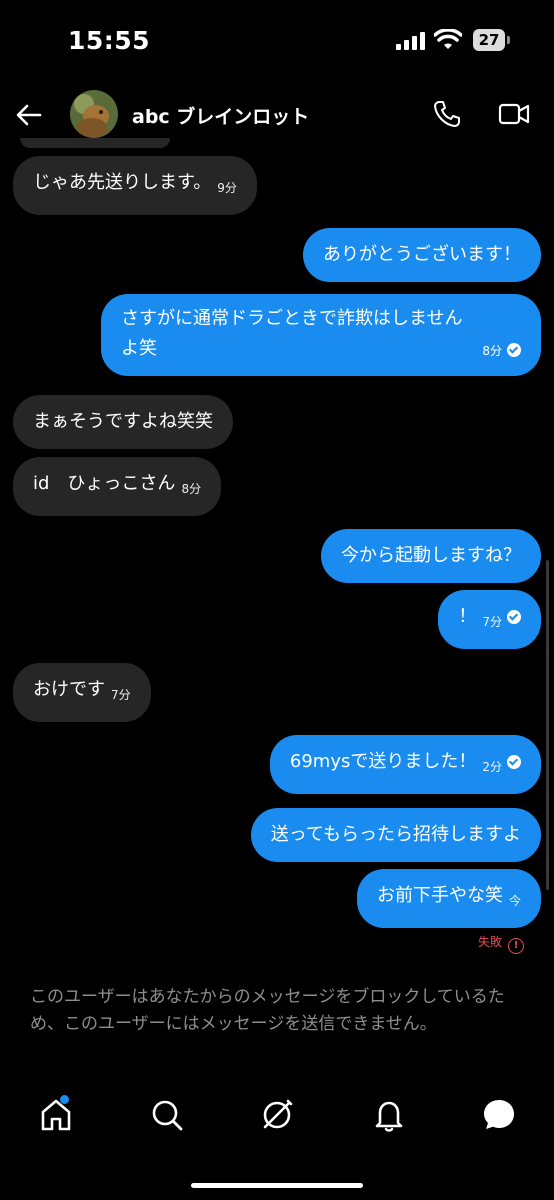 The image size is (554, 1200). What do you see at coordinates (277, 1115) in the screenshot?
I see `explore-icon` at bounding box center [277, 1115].